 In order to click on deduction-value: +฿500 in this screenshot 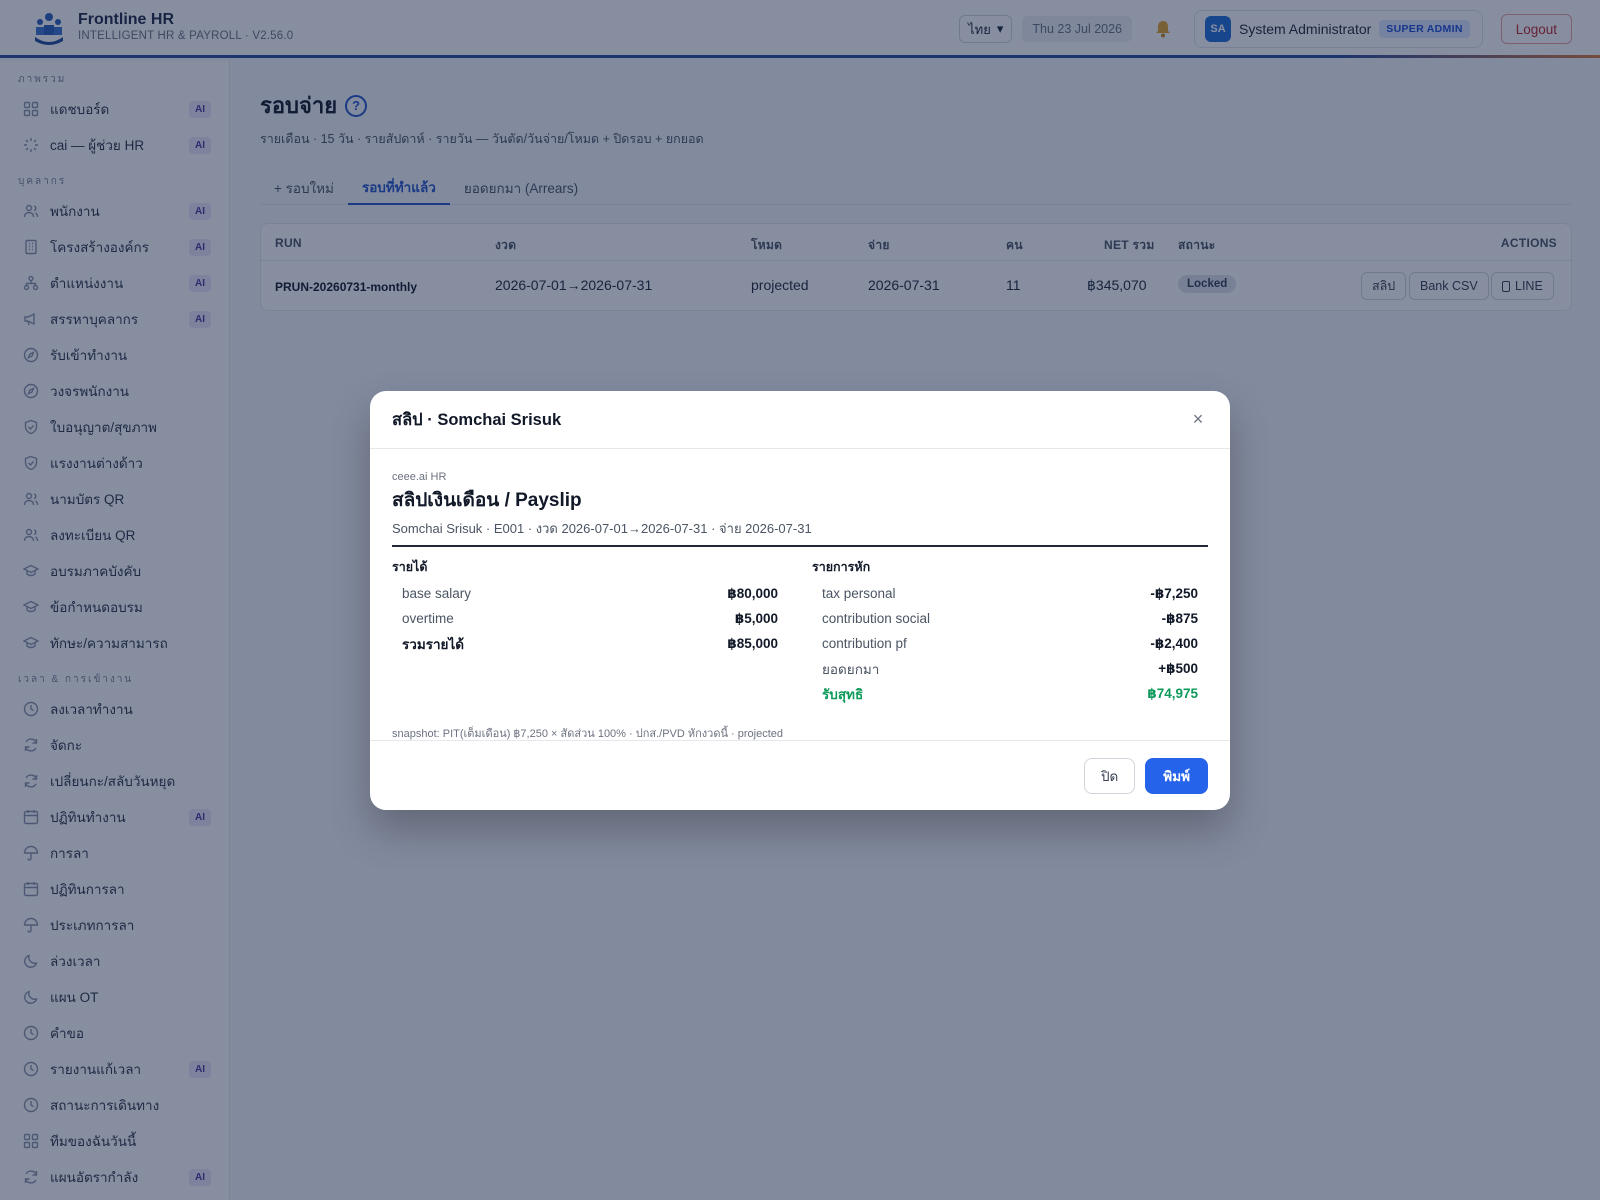, I will do `click(1178, 668)`.